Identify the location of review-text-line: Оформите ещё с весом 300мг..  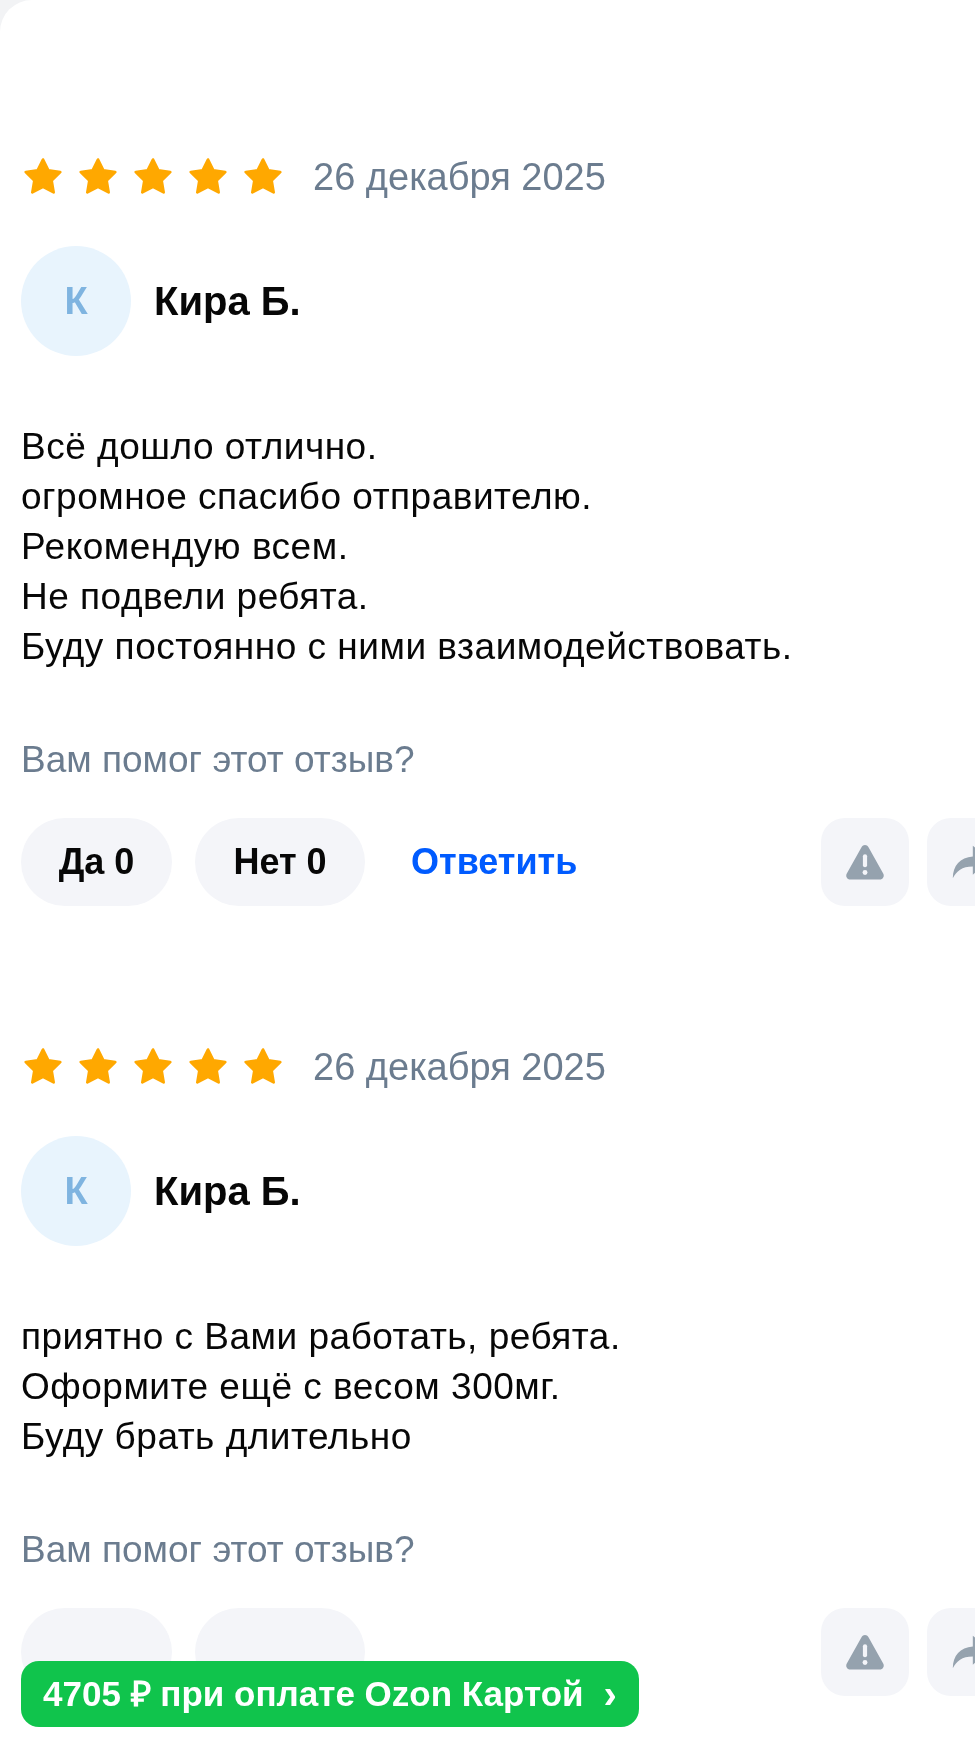
(291, 1387).